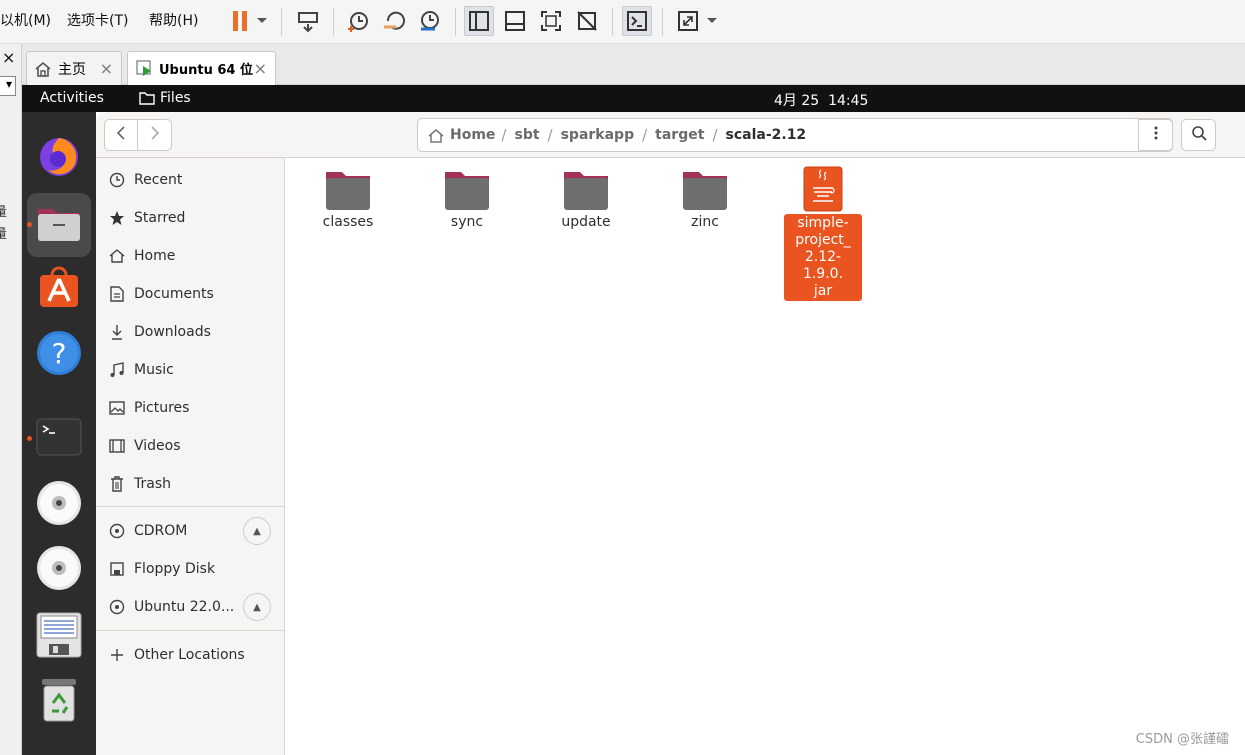 The width and height of the screenshot is (1245, 755). I want to click on stretch-icon, so click(688, 21).